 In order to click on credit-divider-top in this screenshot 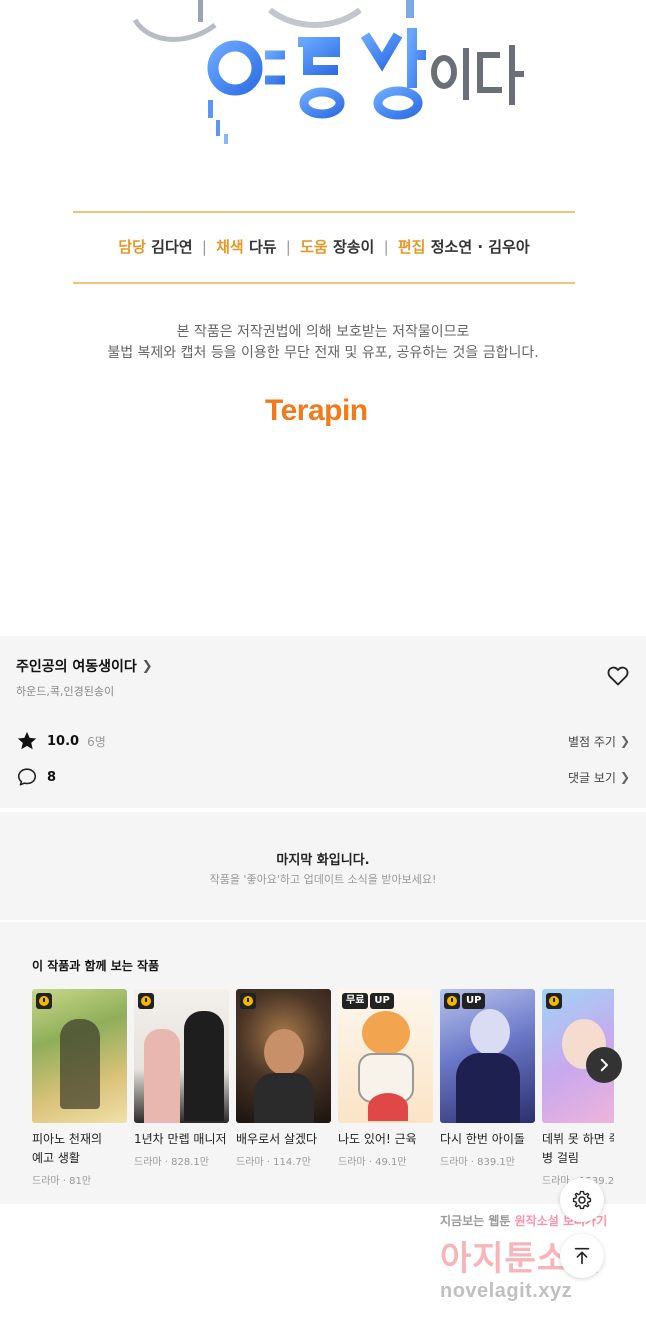, I will do `click(324, 212)`.